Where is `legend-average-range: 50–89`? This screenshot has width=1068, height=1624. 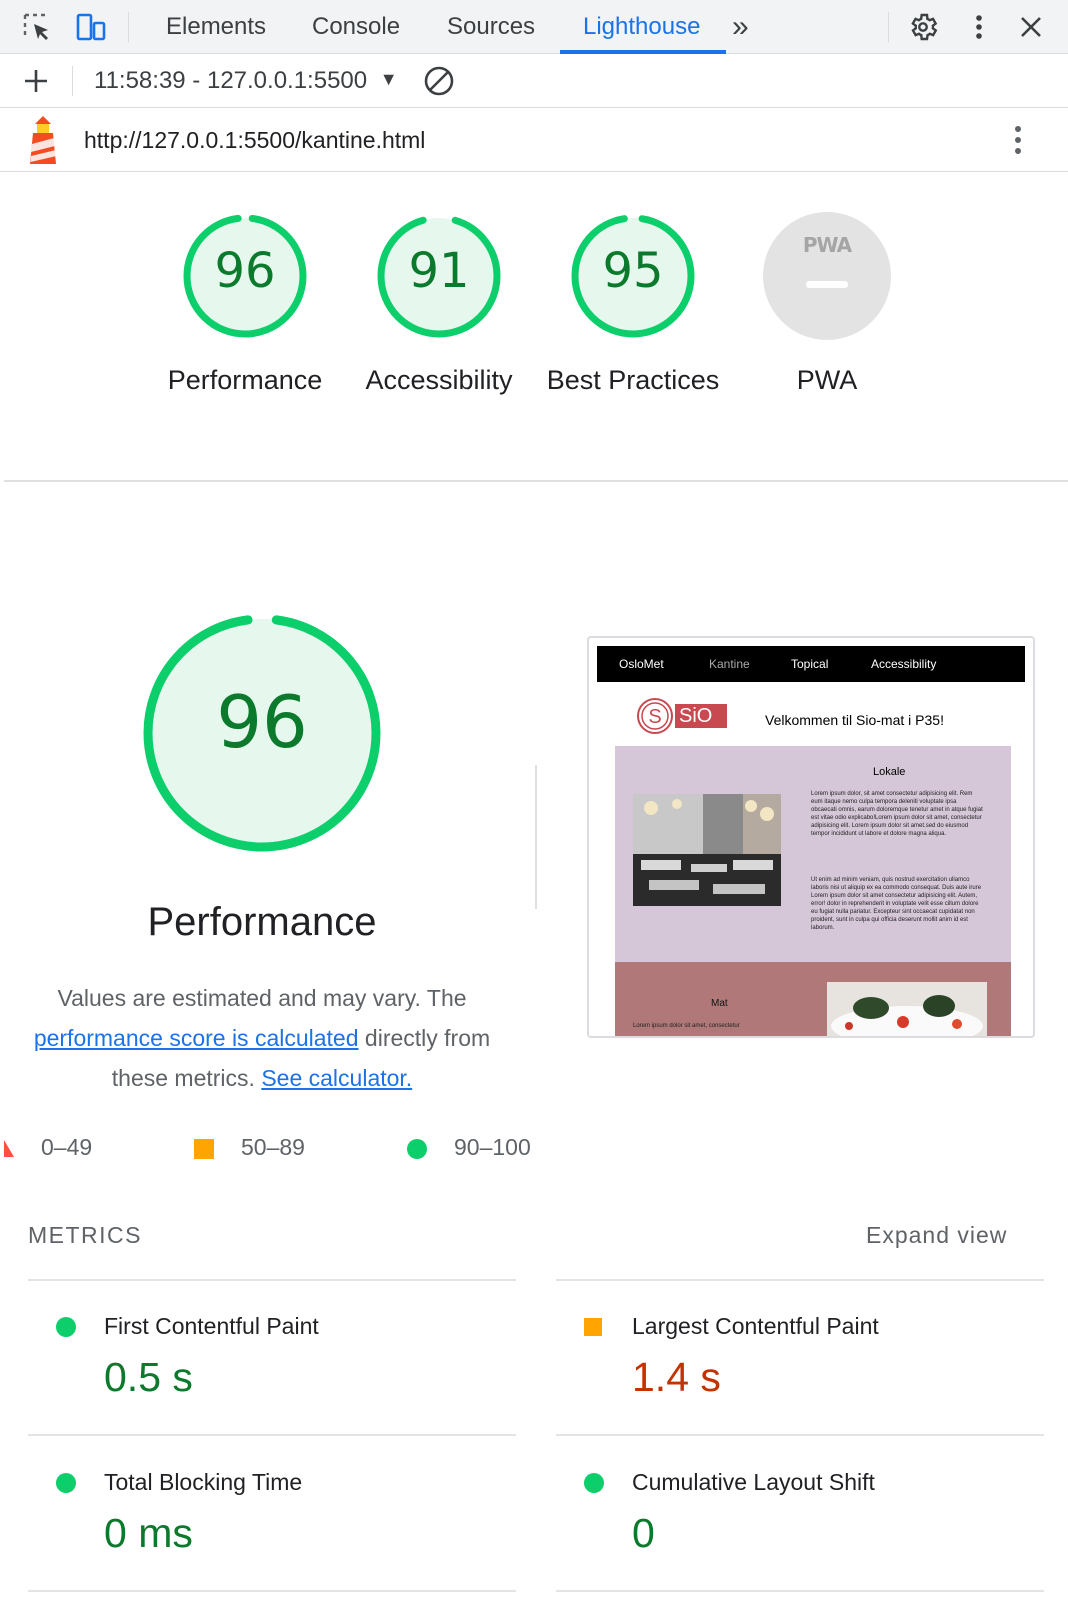
legend-average-range: 50–89 is located at coordinates (273, 1147).